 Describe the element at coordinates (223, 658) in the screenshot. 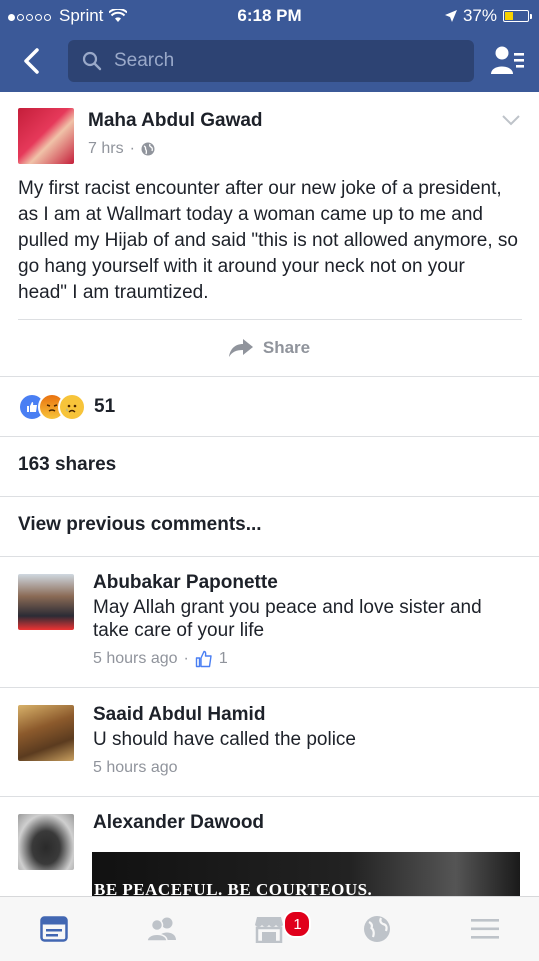

I see `comment-like-count: 1` at that location.